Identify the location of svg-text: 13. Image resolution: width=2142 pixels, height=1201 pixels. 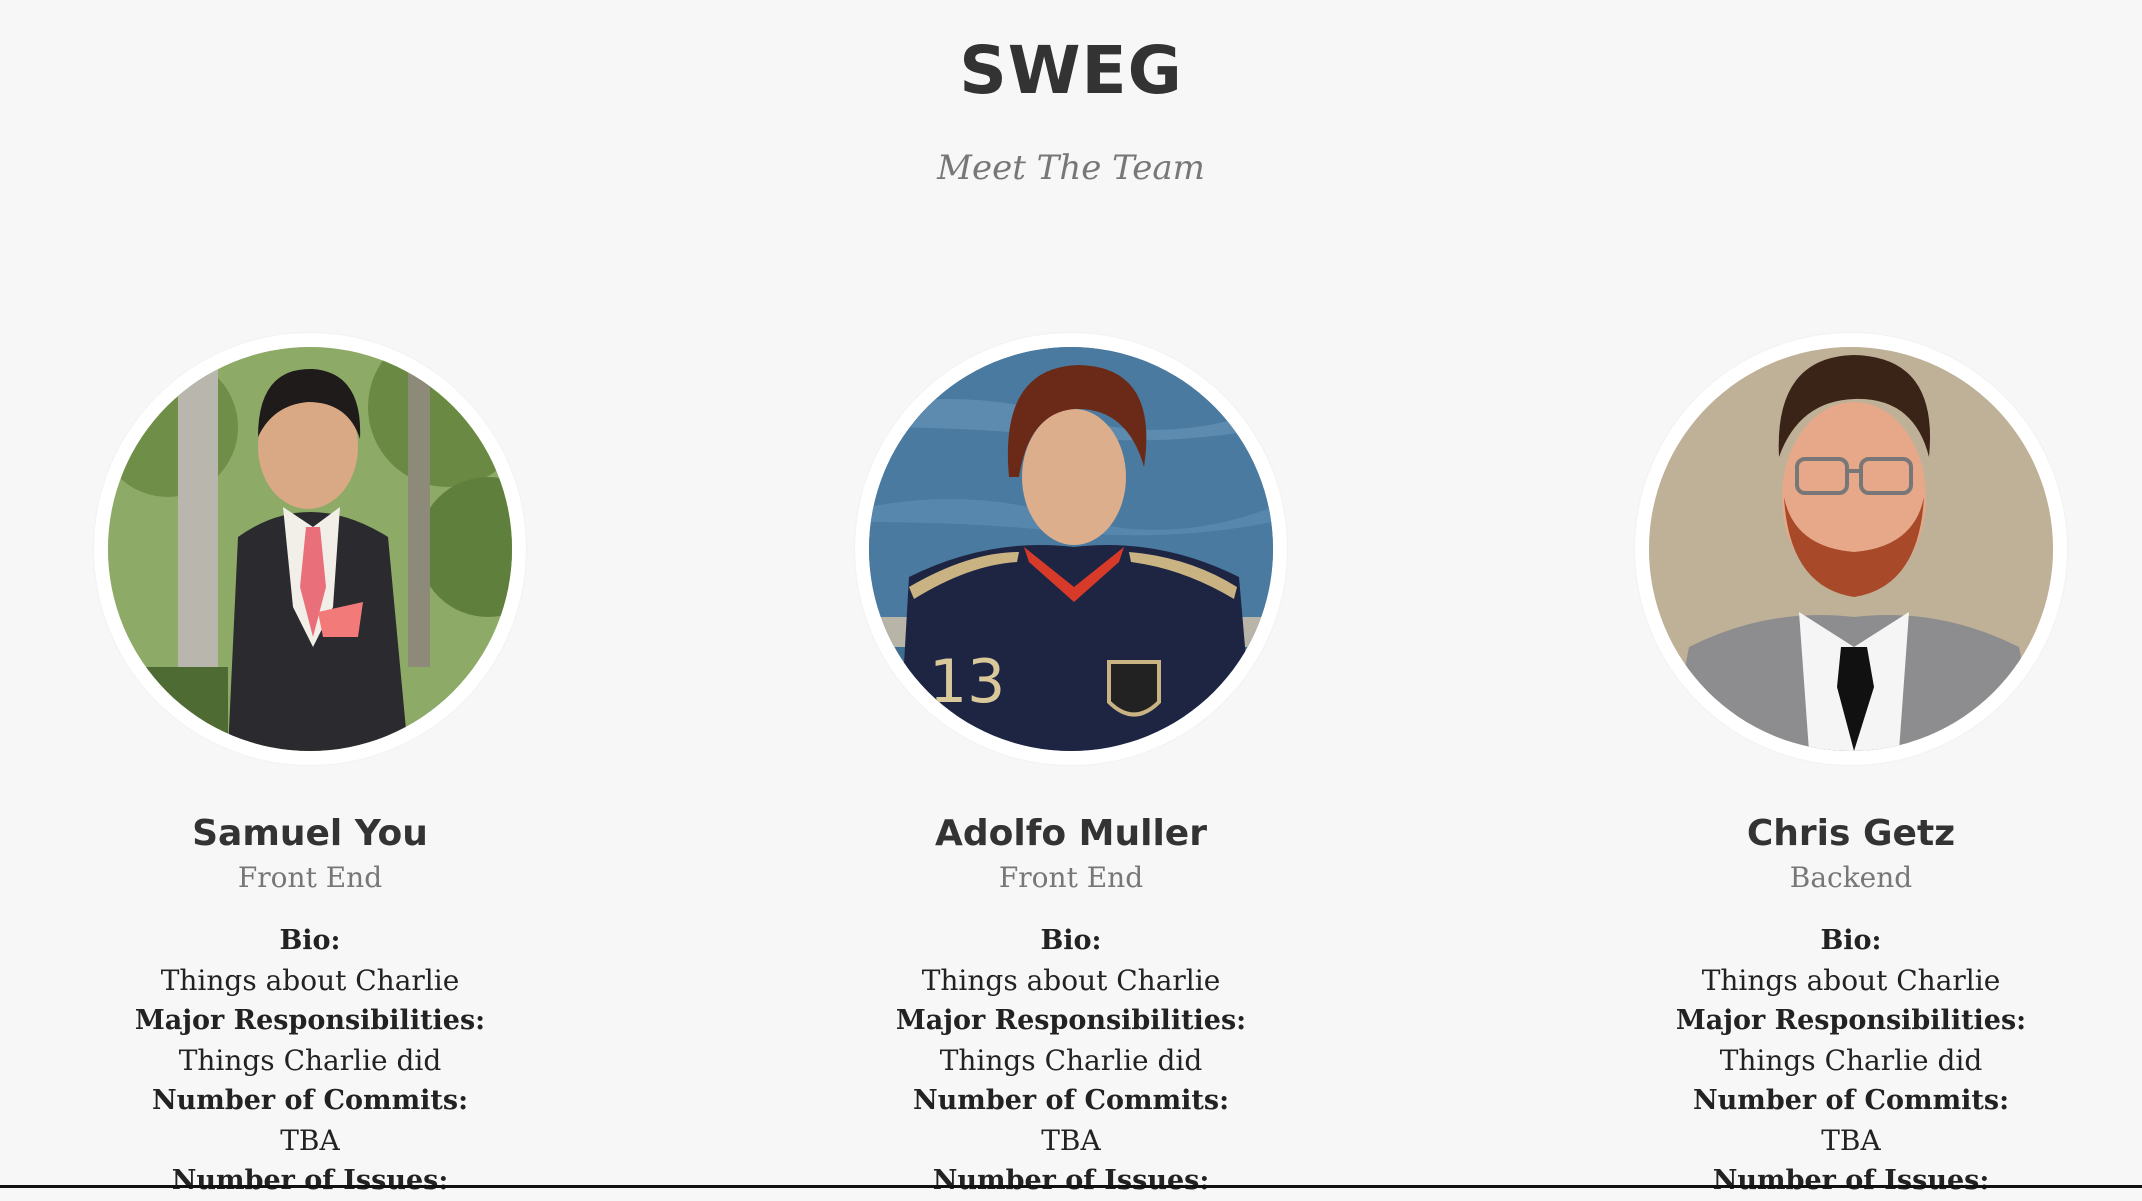
(967, 682).